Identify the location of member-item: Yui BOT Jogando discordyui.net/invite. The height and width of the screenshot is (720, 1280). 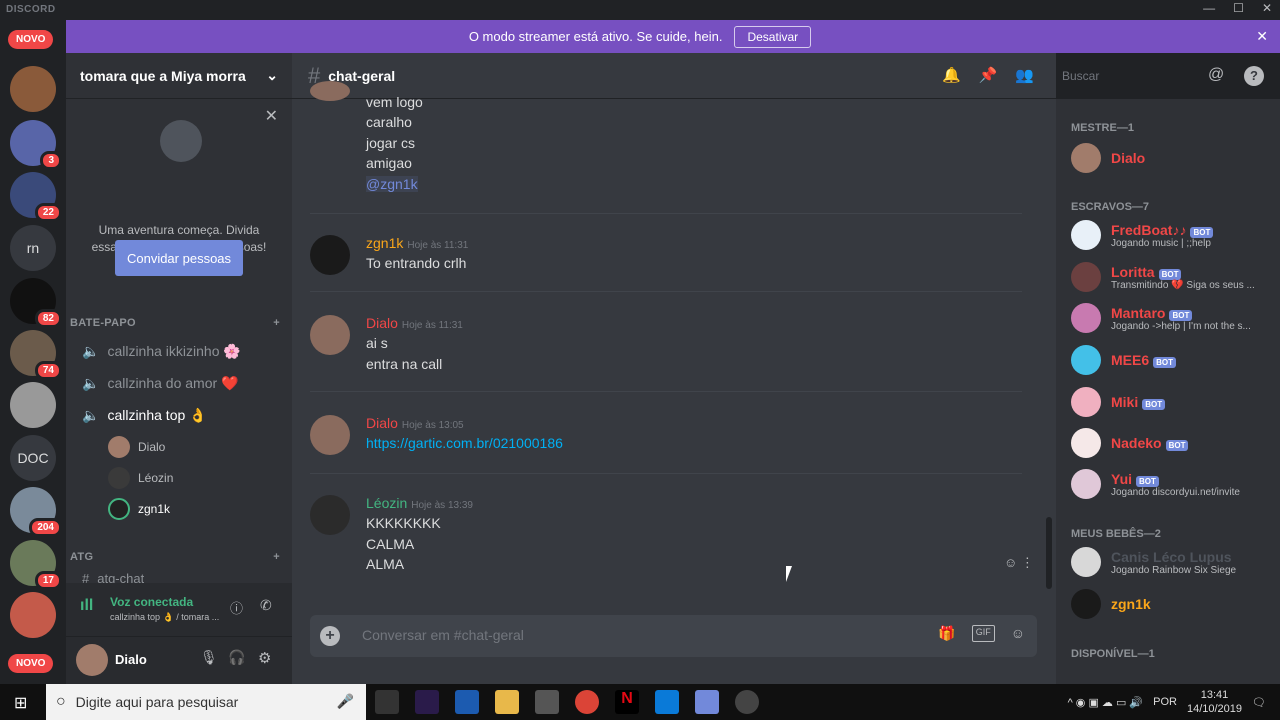
(1155, 484).